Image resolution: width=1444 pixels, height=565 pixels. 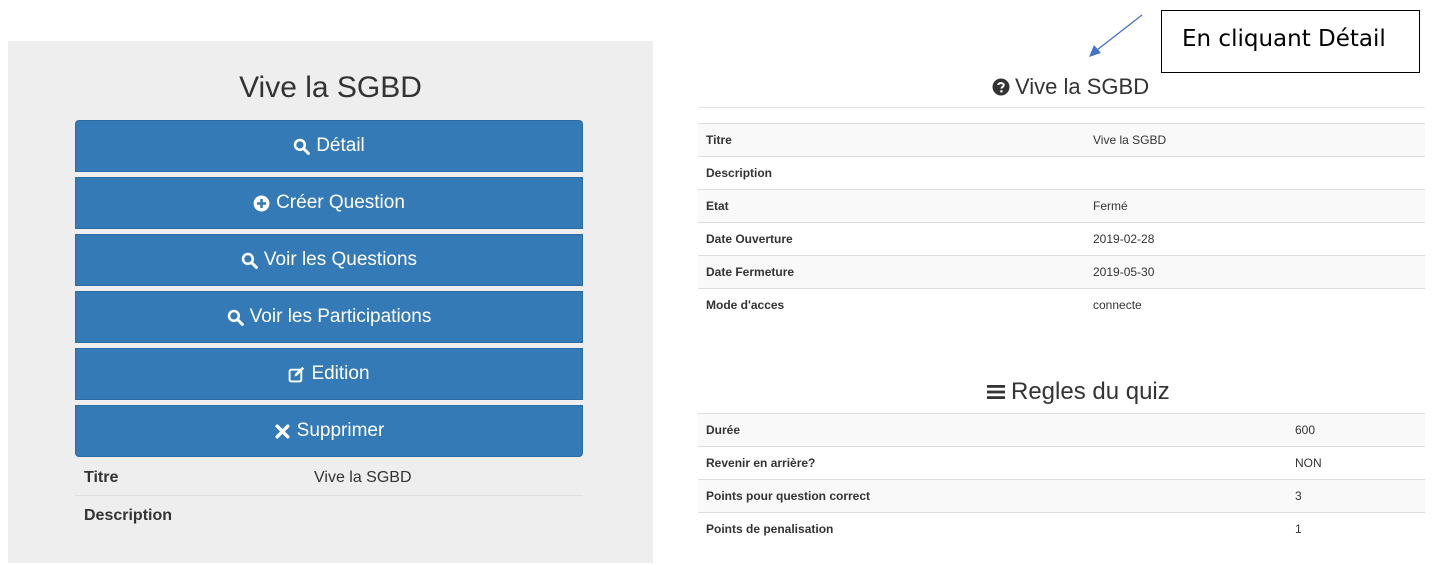 I want to click on question-circle-icon, so click(x=1001, y=87).